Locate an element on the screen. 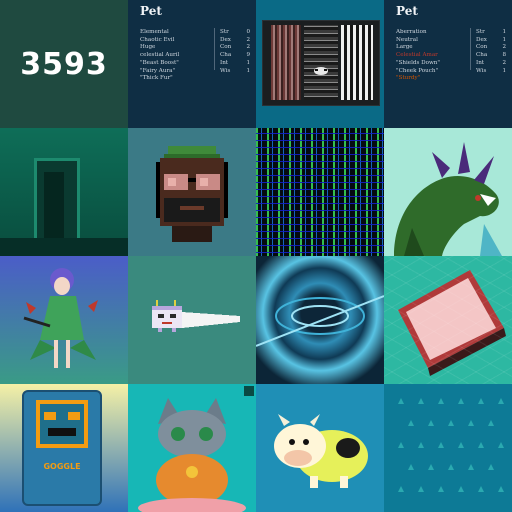 This screenshot has height=512, width=512. fairy-character-icon is located at coordinates (60, 318).